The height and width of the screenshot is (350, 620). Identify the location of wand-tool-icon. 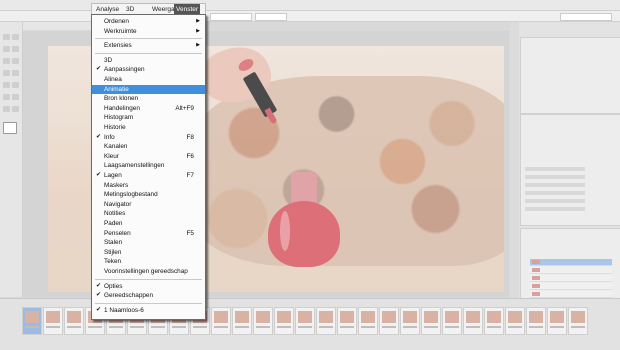
(15, 49).